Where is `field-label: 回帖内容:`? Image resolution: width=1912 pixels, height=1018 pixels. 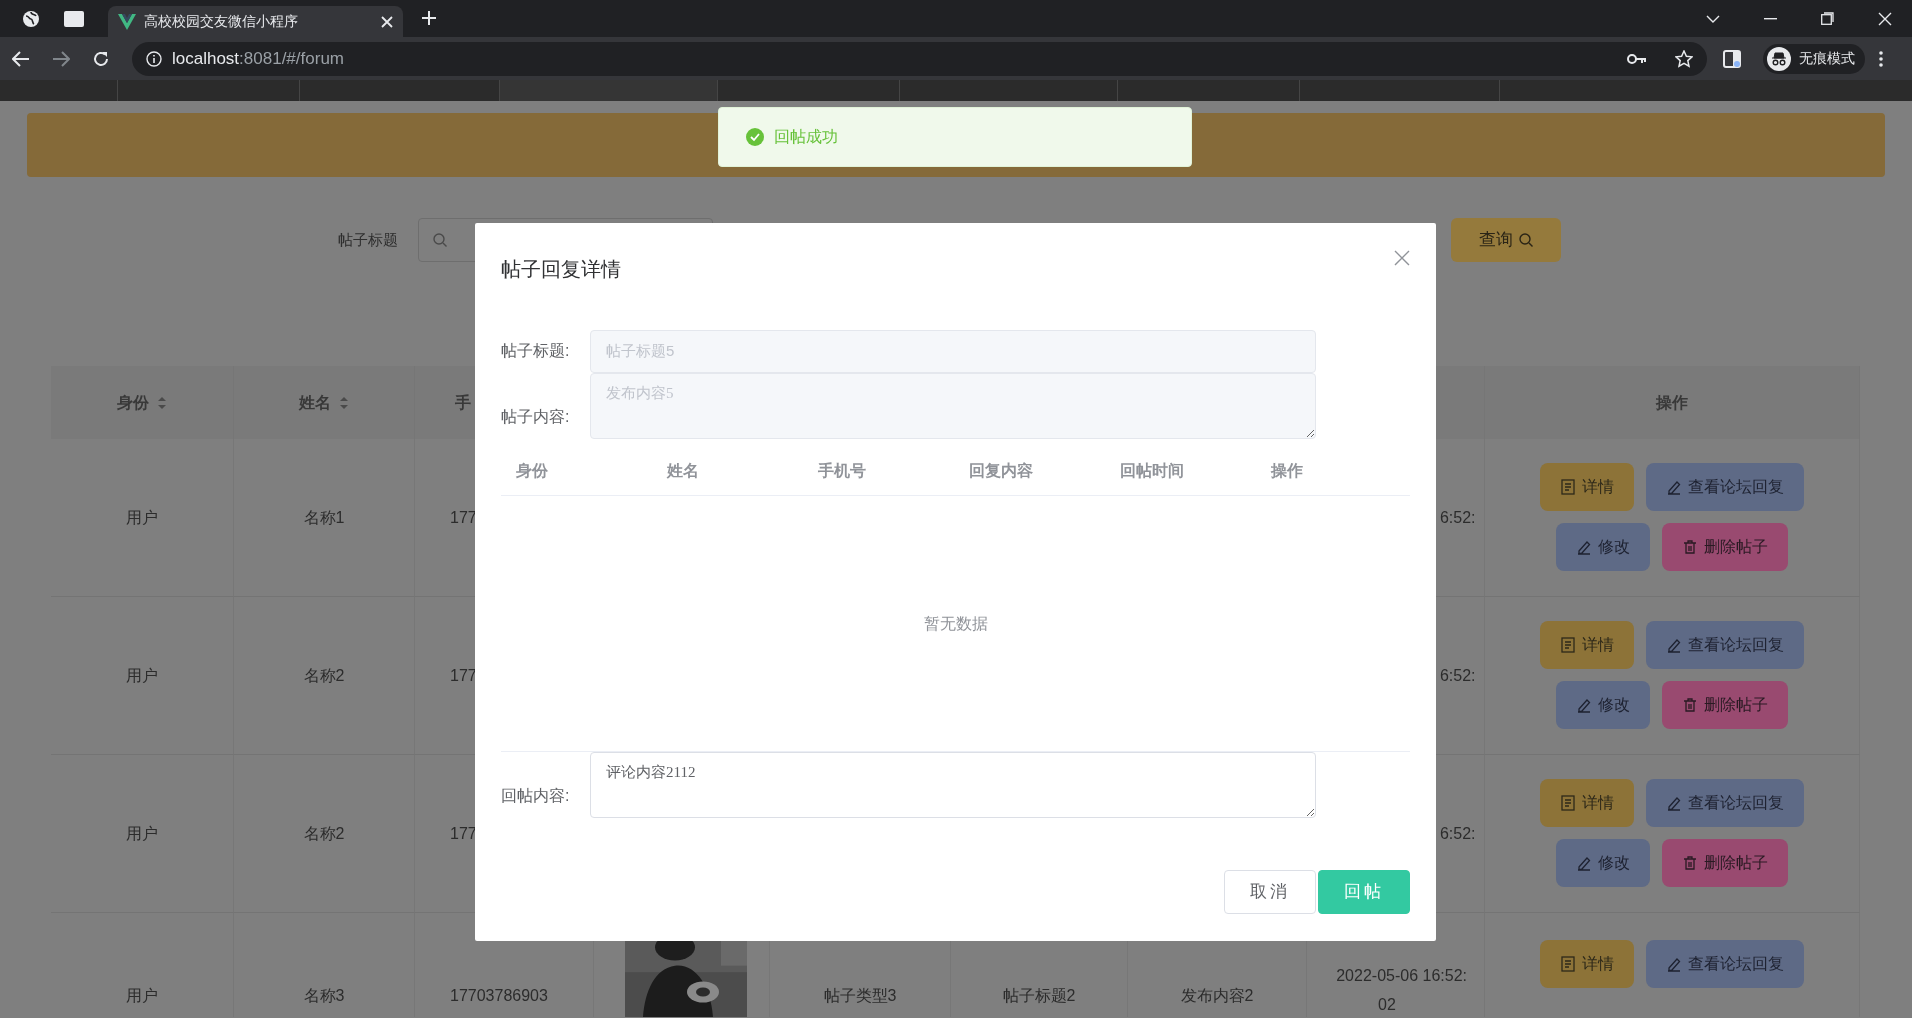 field-label: 回帖内容: is located at coordinates (536, 796).